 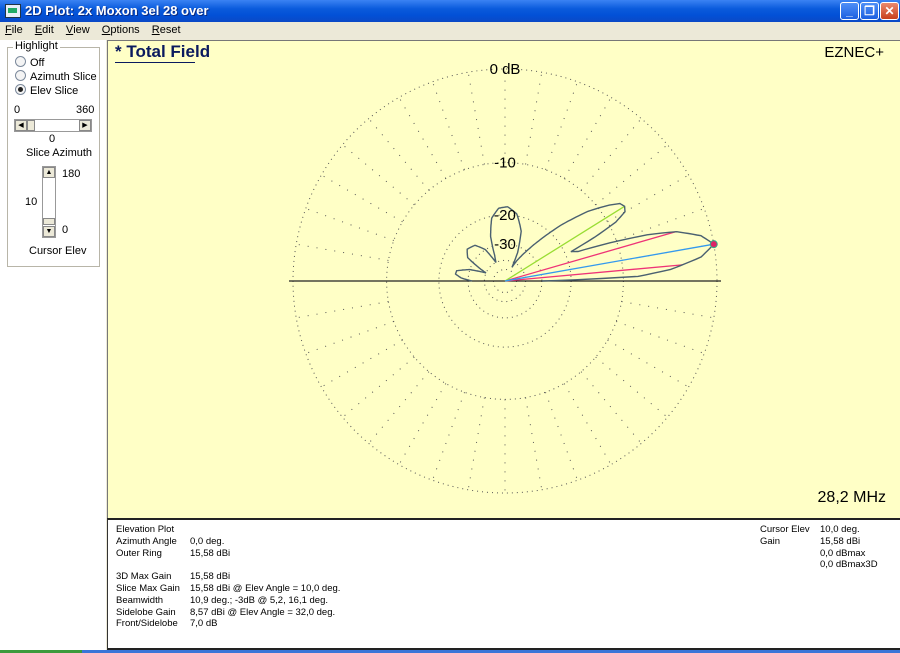 I want to click on brand-label: EZNEC+, so click(x=854, y=52).